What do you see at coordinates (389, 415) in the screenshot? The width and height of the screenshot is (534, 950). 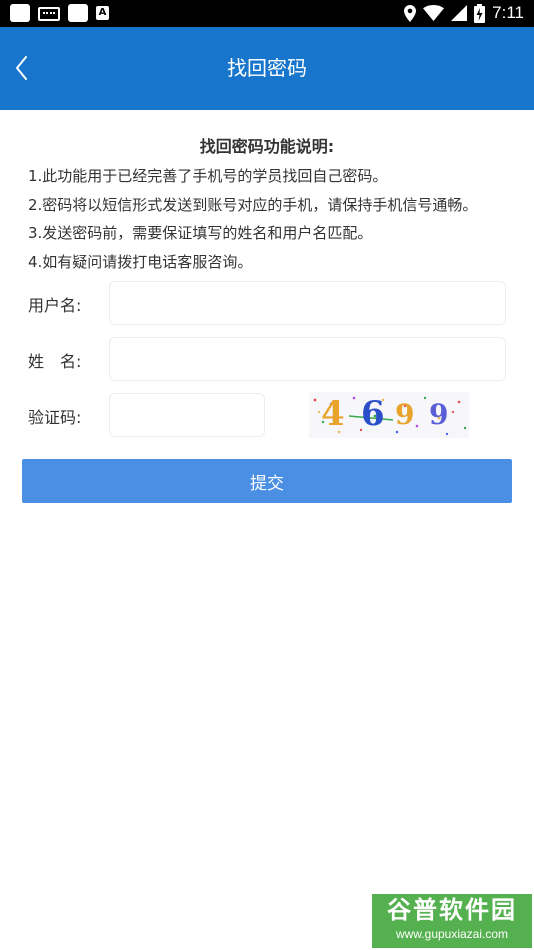 I see `captcha-image: 4 6 9 9` at bounding box center [389, 415].